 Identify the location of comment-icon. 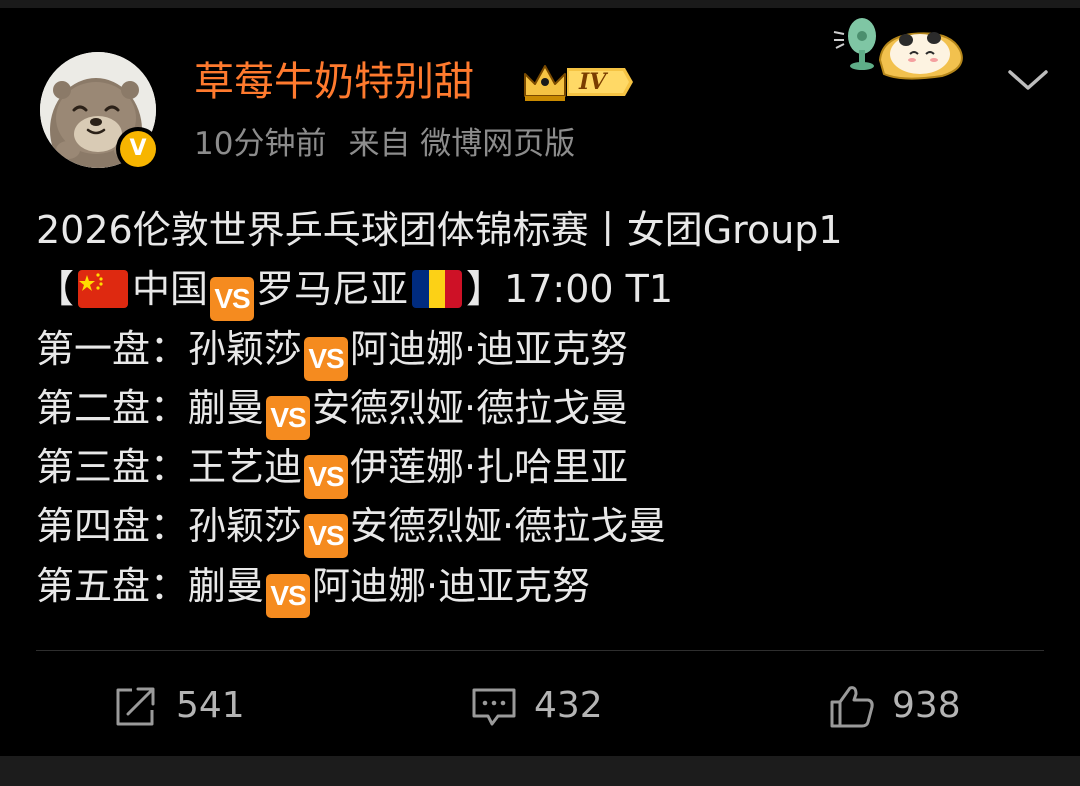
(494, 707).